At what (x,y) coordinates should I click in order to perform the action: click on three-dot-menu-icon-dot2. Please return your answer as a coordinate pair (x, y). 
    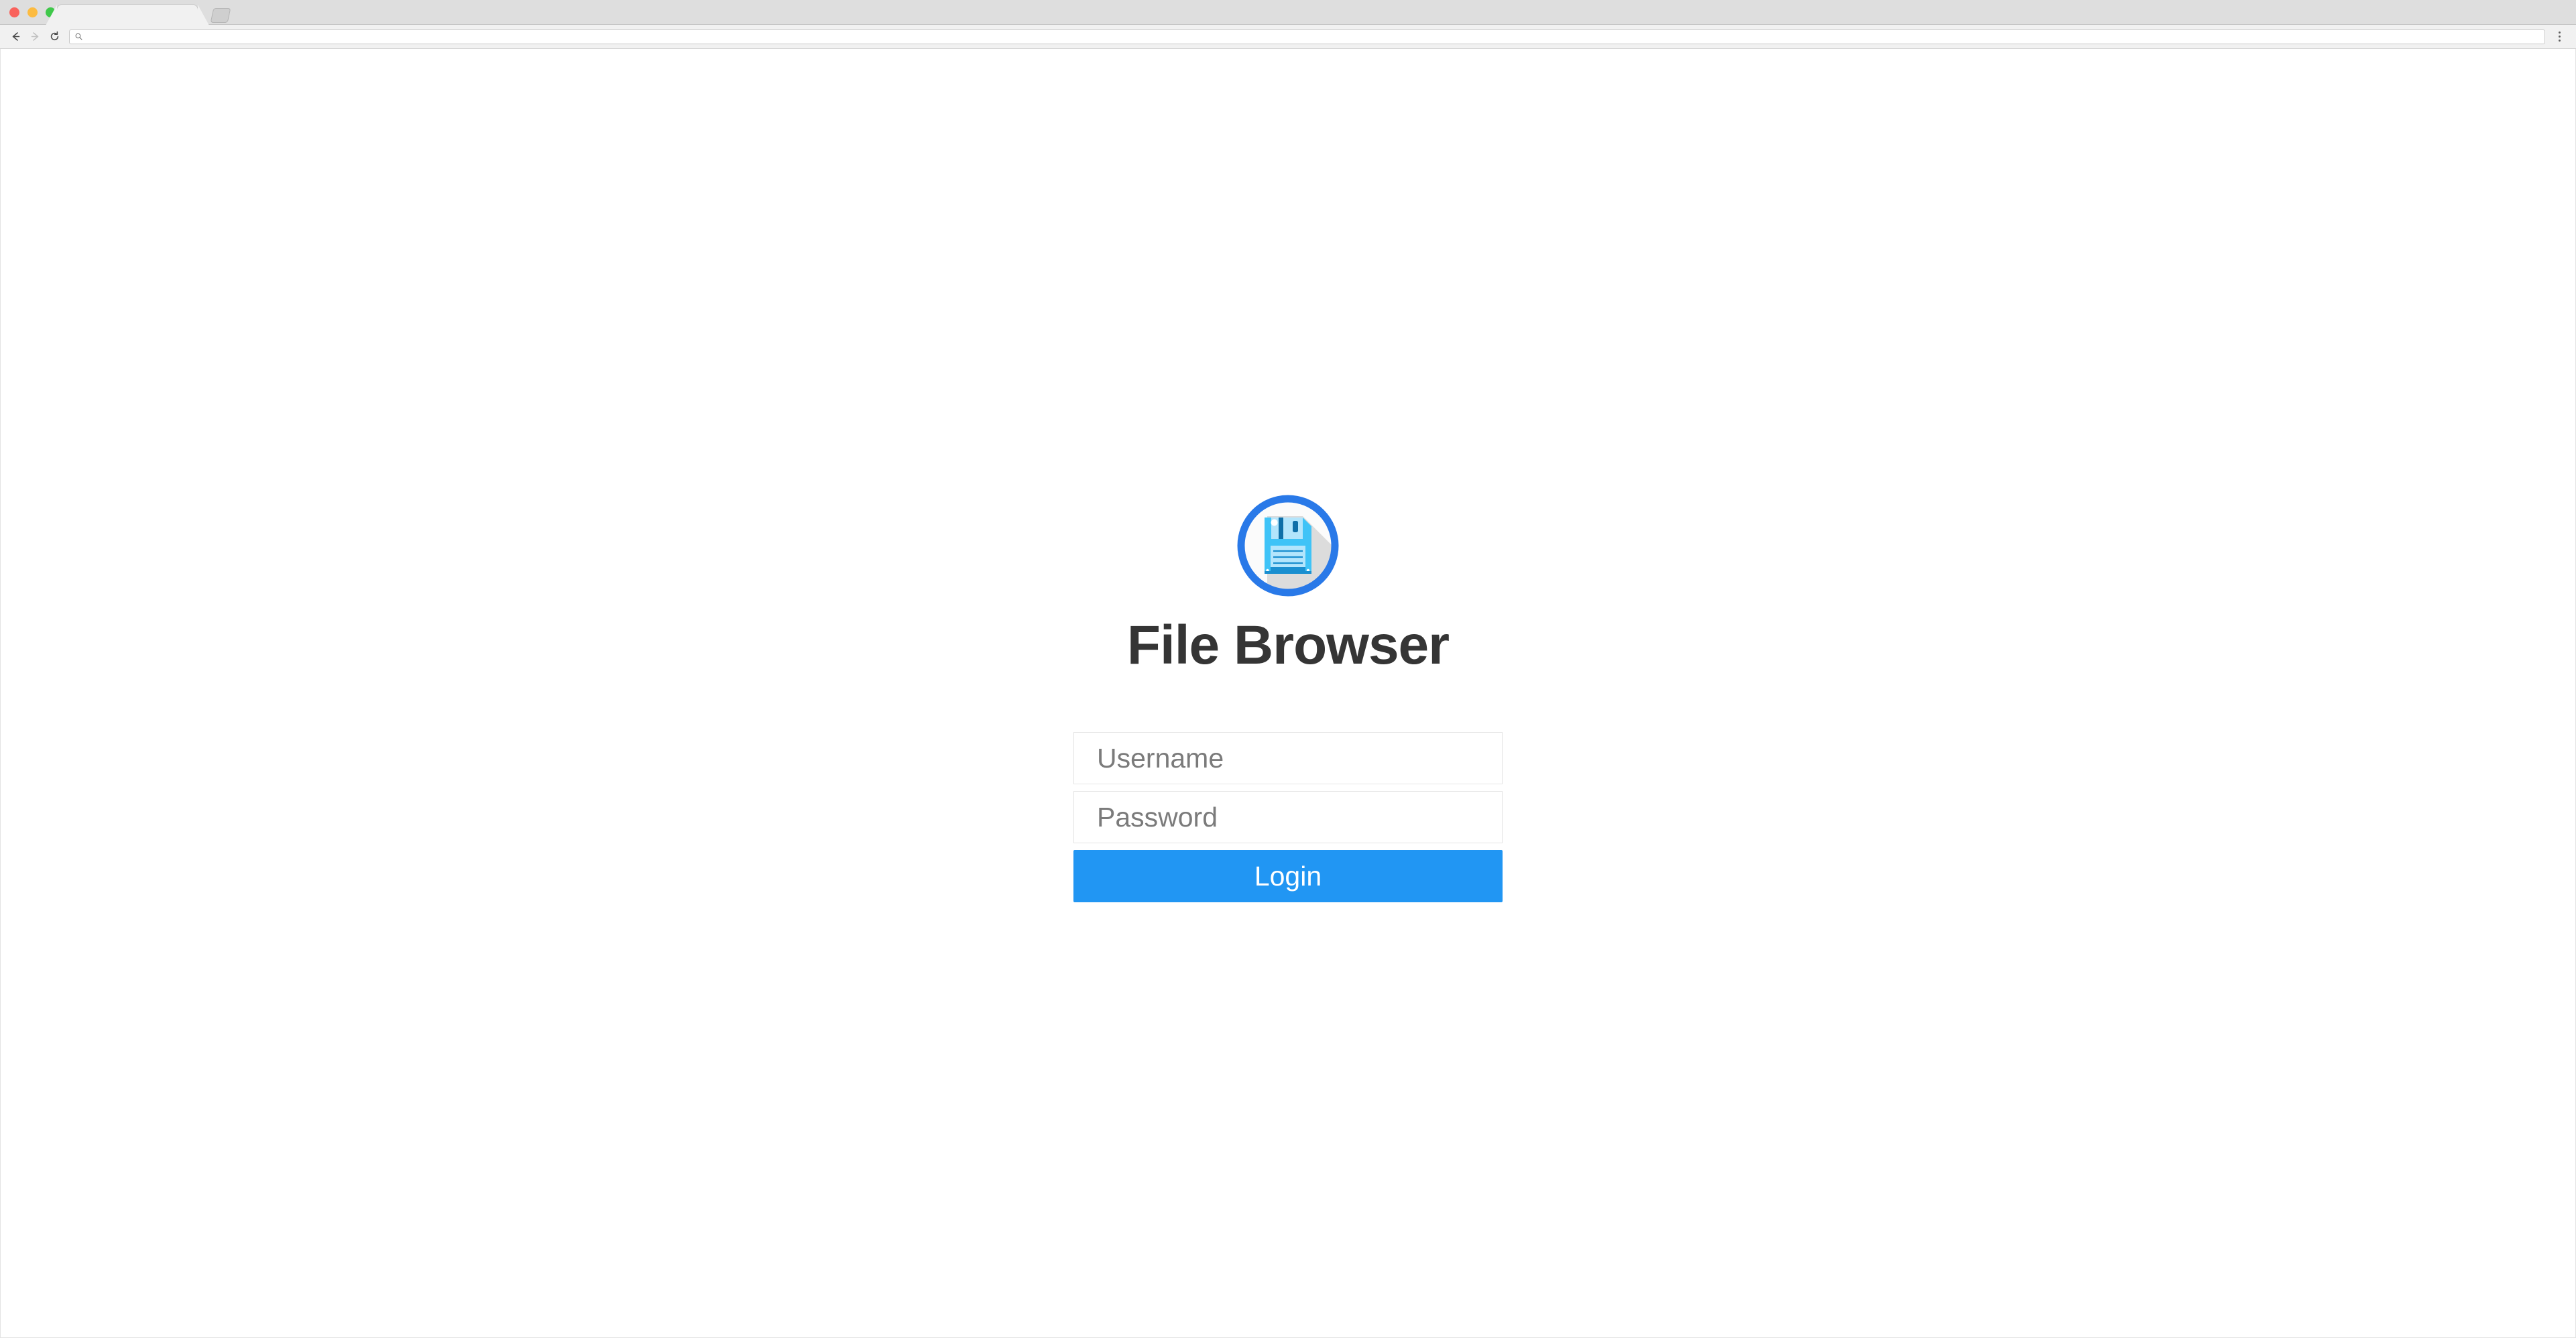
    Looking at the image, I should click on (2559, 37).